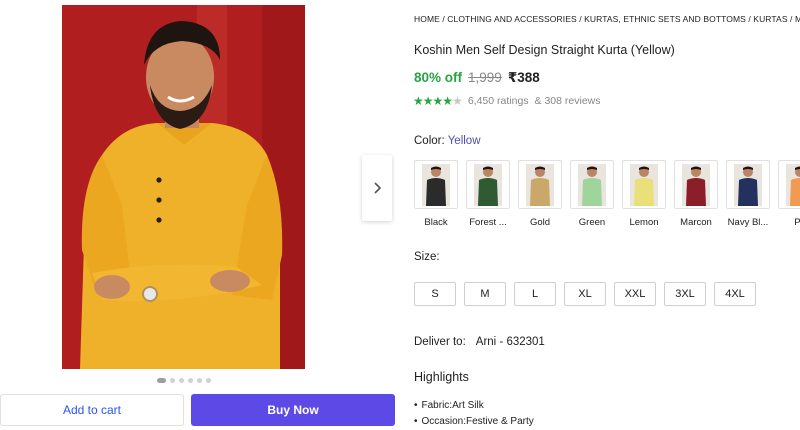 Image resolution: width=800 pixels, height=430 pixels. I want to click on color-option: Green, so click(592, 194).